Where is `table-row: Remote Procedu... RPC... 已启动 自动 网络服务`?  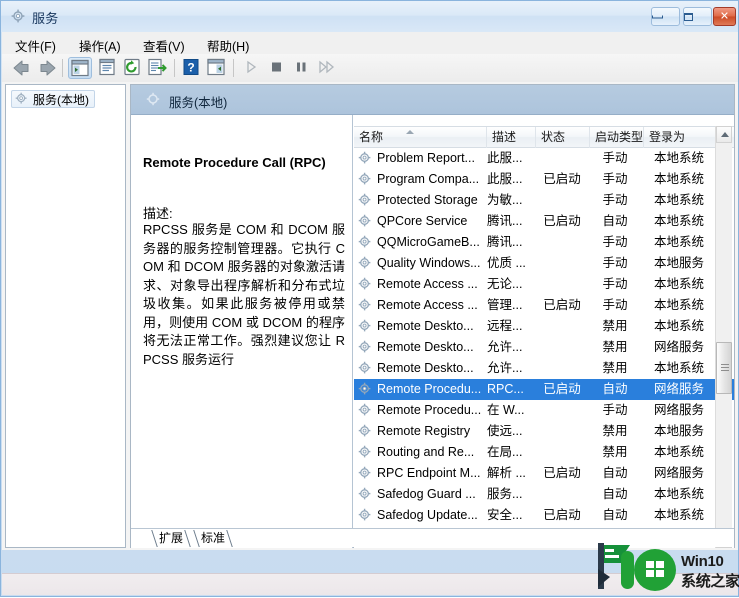
table-row: Remote Procedu... RPC... 已启动 自动 网络服务 is located at coordinates (544, 389).